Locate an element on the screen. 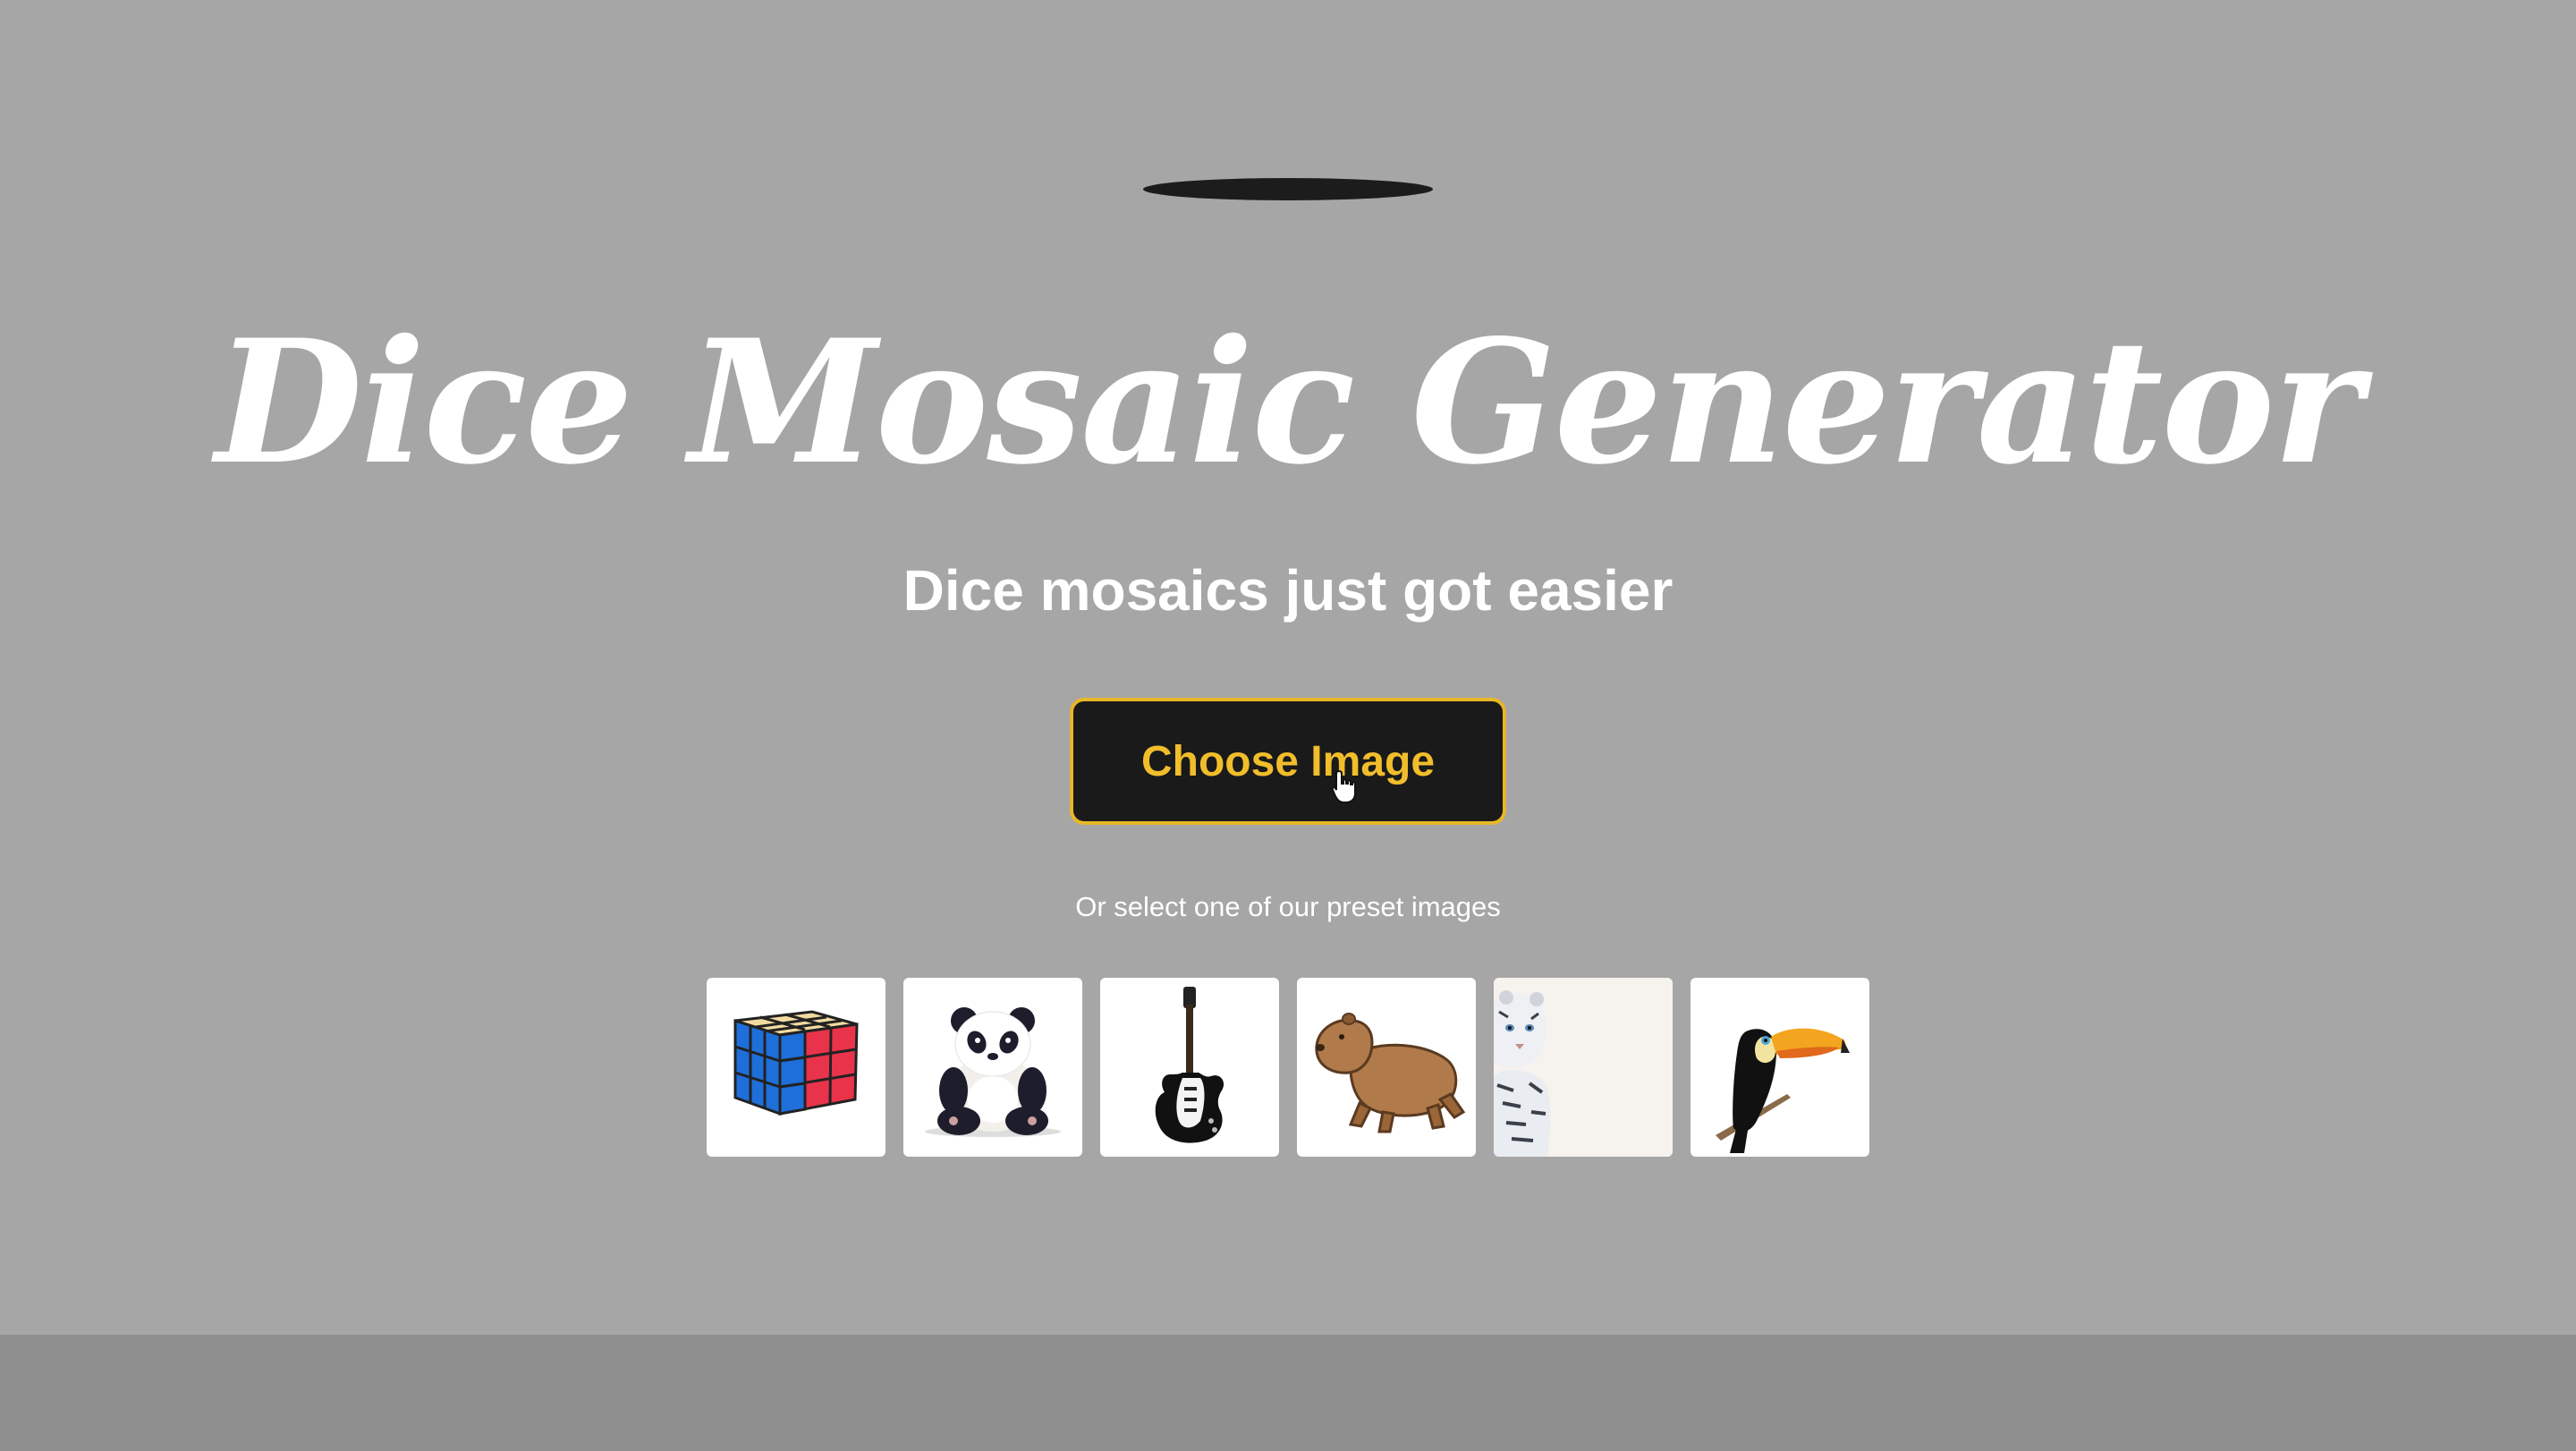 This screenshot has width=2576, height=1451. preset-rubiks-cube is located at coordinates (796, 1068).